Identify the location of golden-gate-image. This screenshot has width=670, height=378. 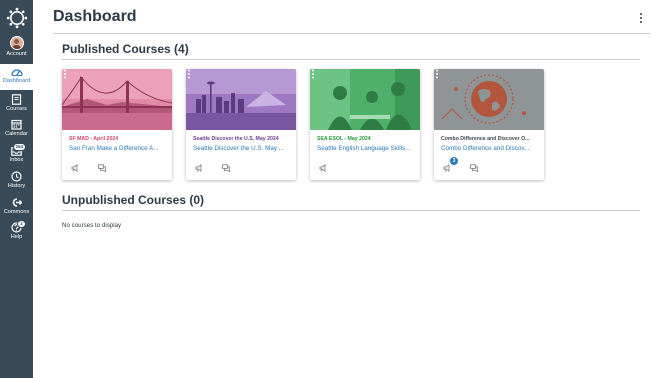
(117, 99).